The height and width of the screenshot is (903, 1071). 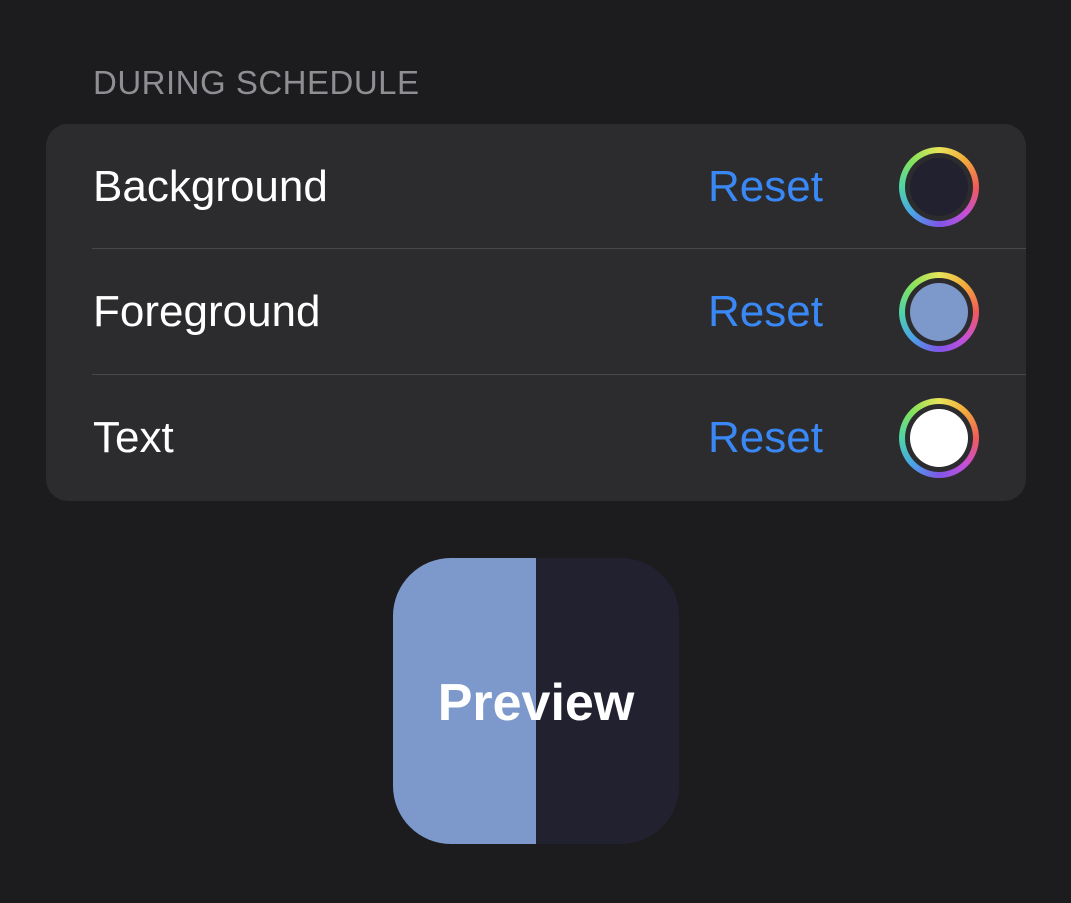 What do you see at coordinates (133, 437) in the screenshot?
I see `text-label: Text` at bounding box center [133, 437].